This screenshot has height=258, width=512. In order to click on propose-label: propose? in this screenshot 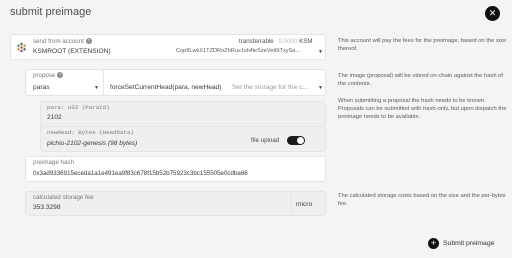, I will do `click(48, 75)`.